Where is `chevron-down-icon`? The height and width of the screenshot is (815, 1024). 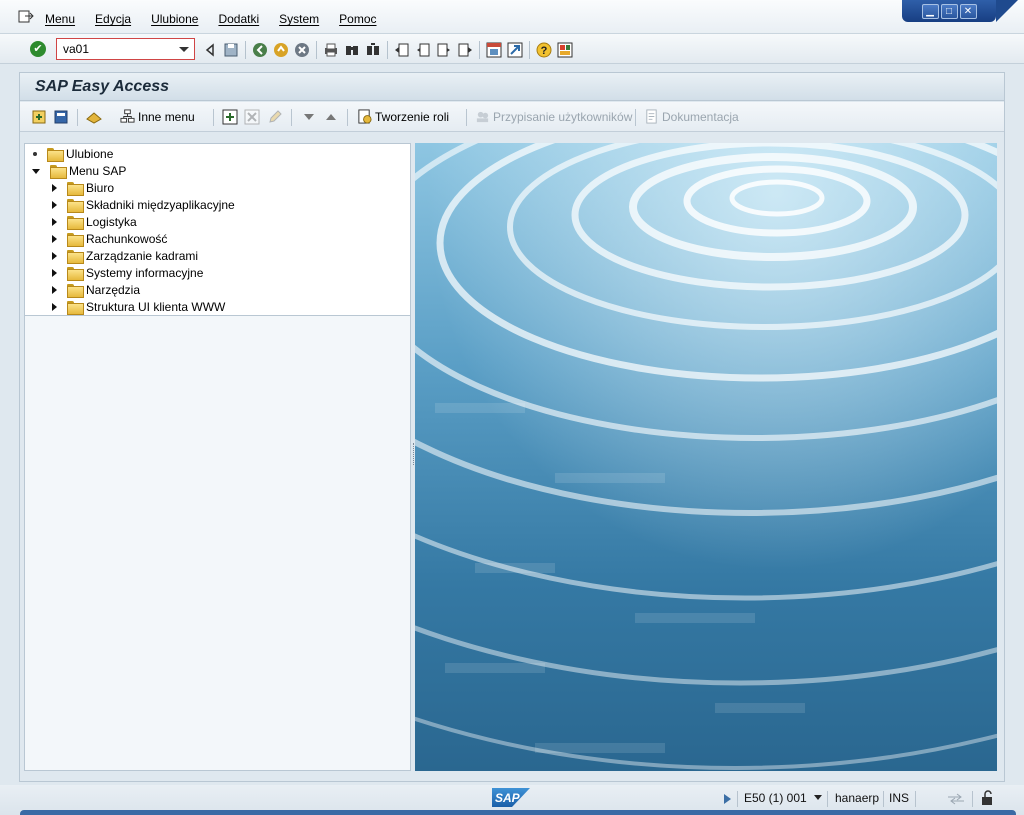
chevron-down-icon is located at coordinates (184, 49).